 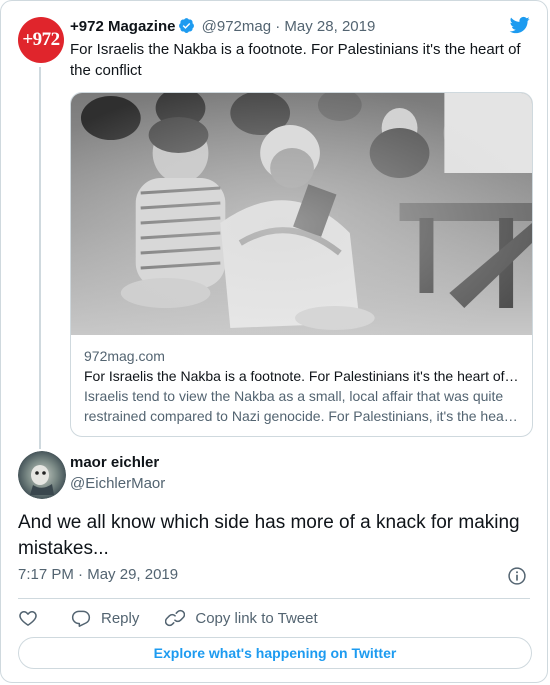 I want to click on link-icon, so click(x=175, y=618).